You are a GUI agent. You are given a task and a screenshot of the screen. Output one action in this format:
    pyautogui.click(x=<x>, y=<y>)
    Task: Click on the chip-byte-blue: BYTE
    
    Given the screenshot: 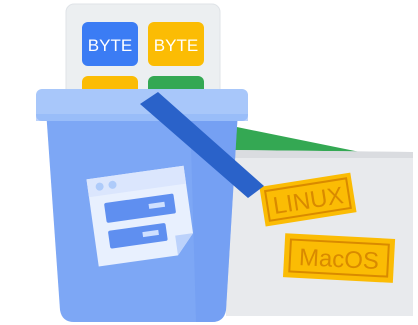 What is the action you would take?
    pyautogui.click(x=110, y=44)
    